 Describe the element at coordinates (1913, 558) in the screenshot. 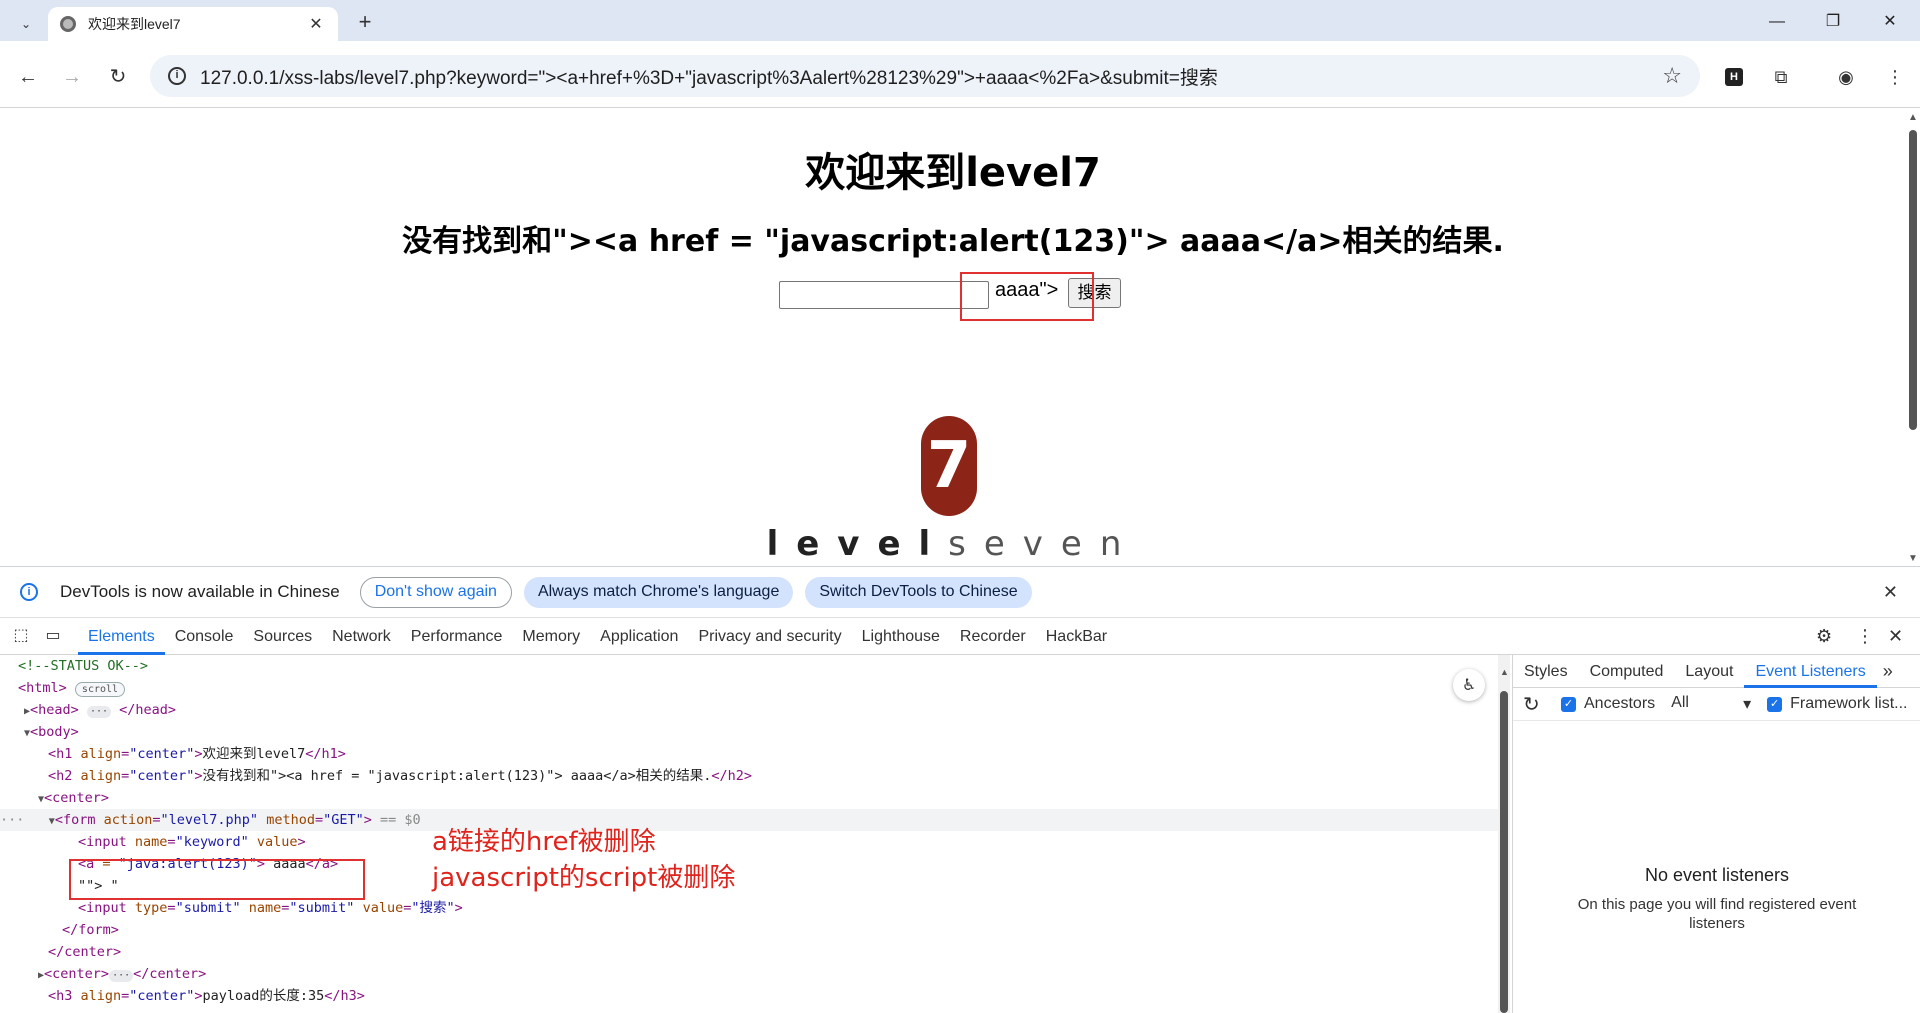

I see `scroll-down-arrow-icon: ▼` at that location.